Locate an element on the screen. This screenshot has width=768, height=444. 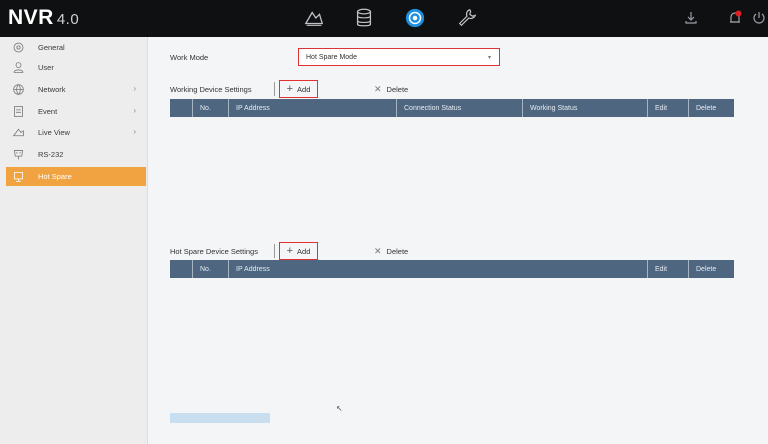
working-add-button: + Add is located at coordinates (298, 89).